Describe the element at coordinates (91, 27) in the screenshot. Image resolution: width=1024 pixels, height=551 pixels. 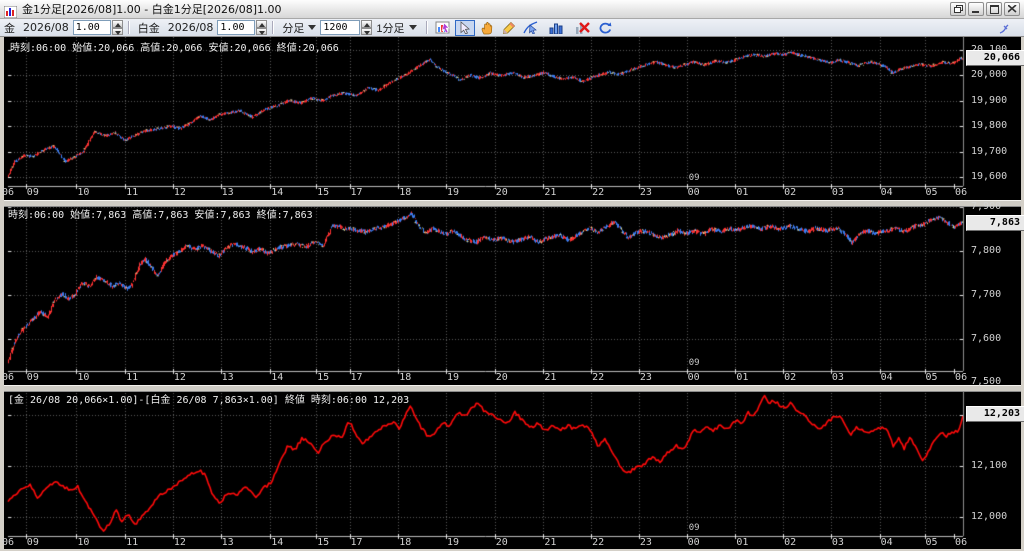
I see `gold-multiplier-input` at that location.